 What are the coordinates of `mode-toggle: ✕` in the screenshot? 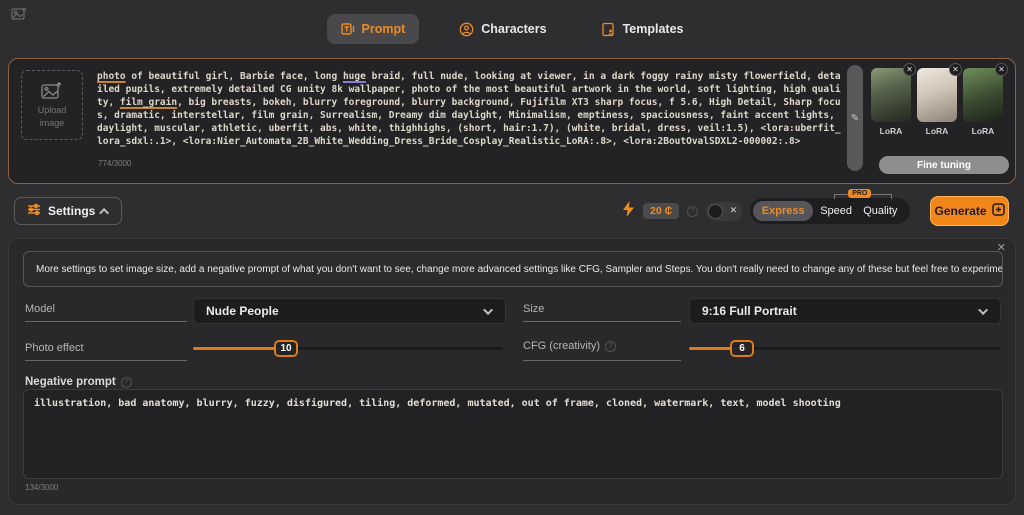 It's located at (724, 211).